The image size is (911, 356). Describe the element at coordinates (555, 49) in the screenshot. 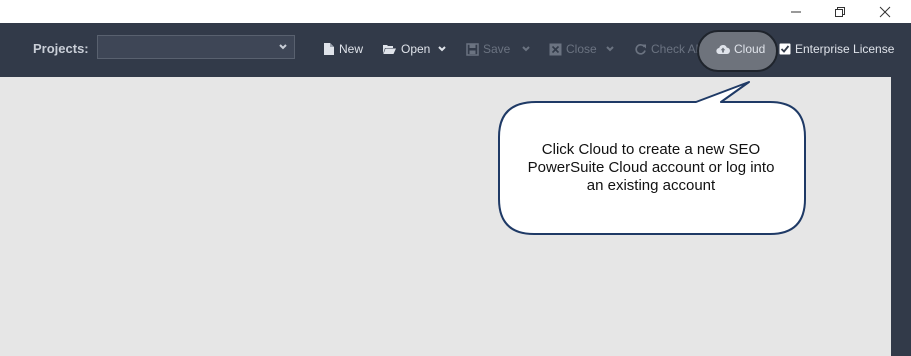

I see `close-square-icon` at that location.